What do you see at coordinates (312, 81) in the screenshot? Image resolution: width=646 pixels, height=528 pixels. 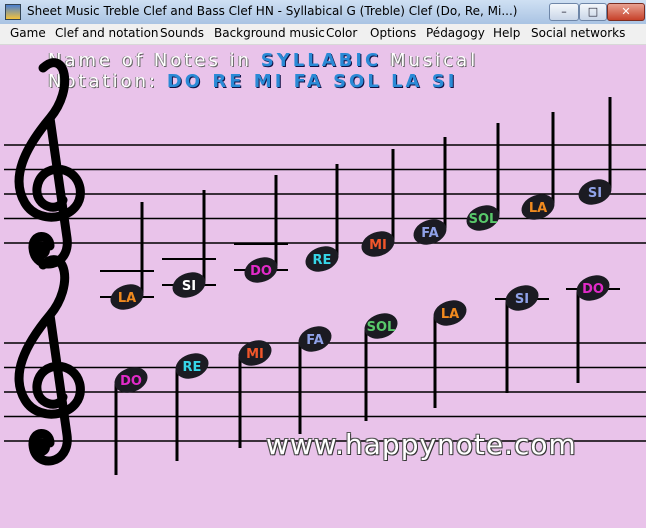 I see `heading-note-names: DO RE MI FA SOL LA SI` at bounding box center [312, 81].